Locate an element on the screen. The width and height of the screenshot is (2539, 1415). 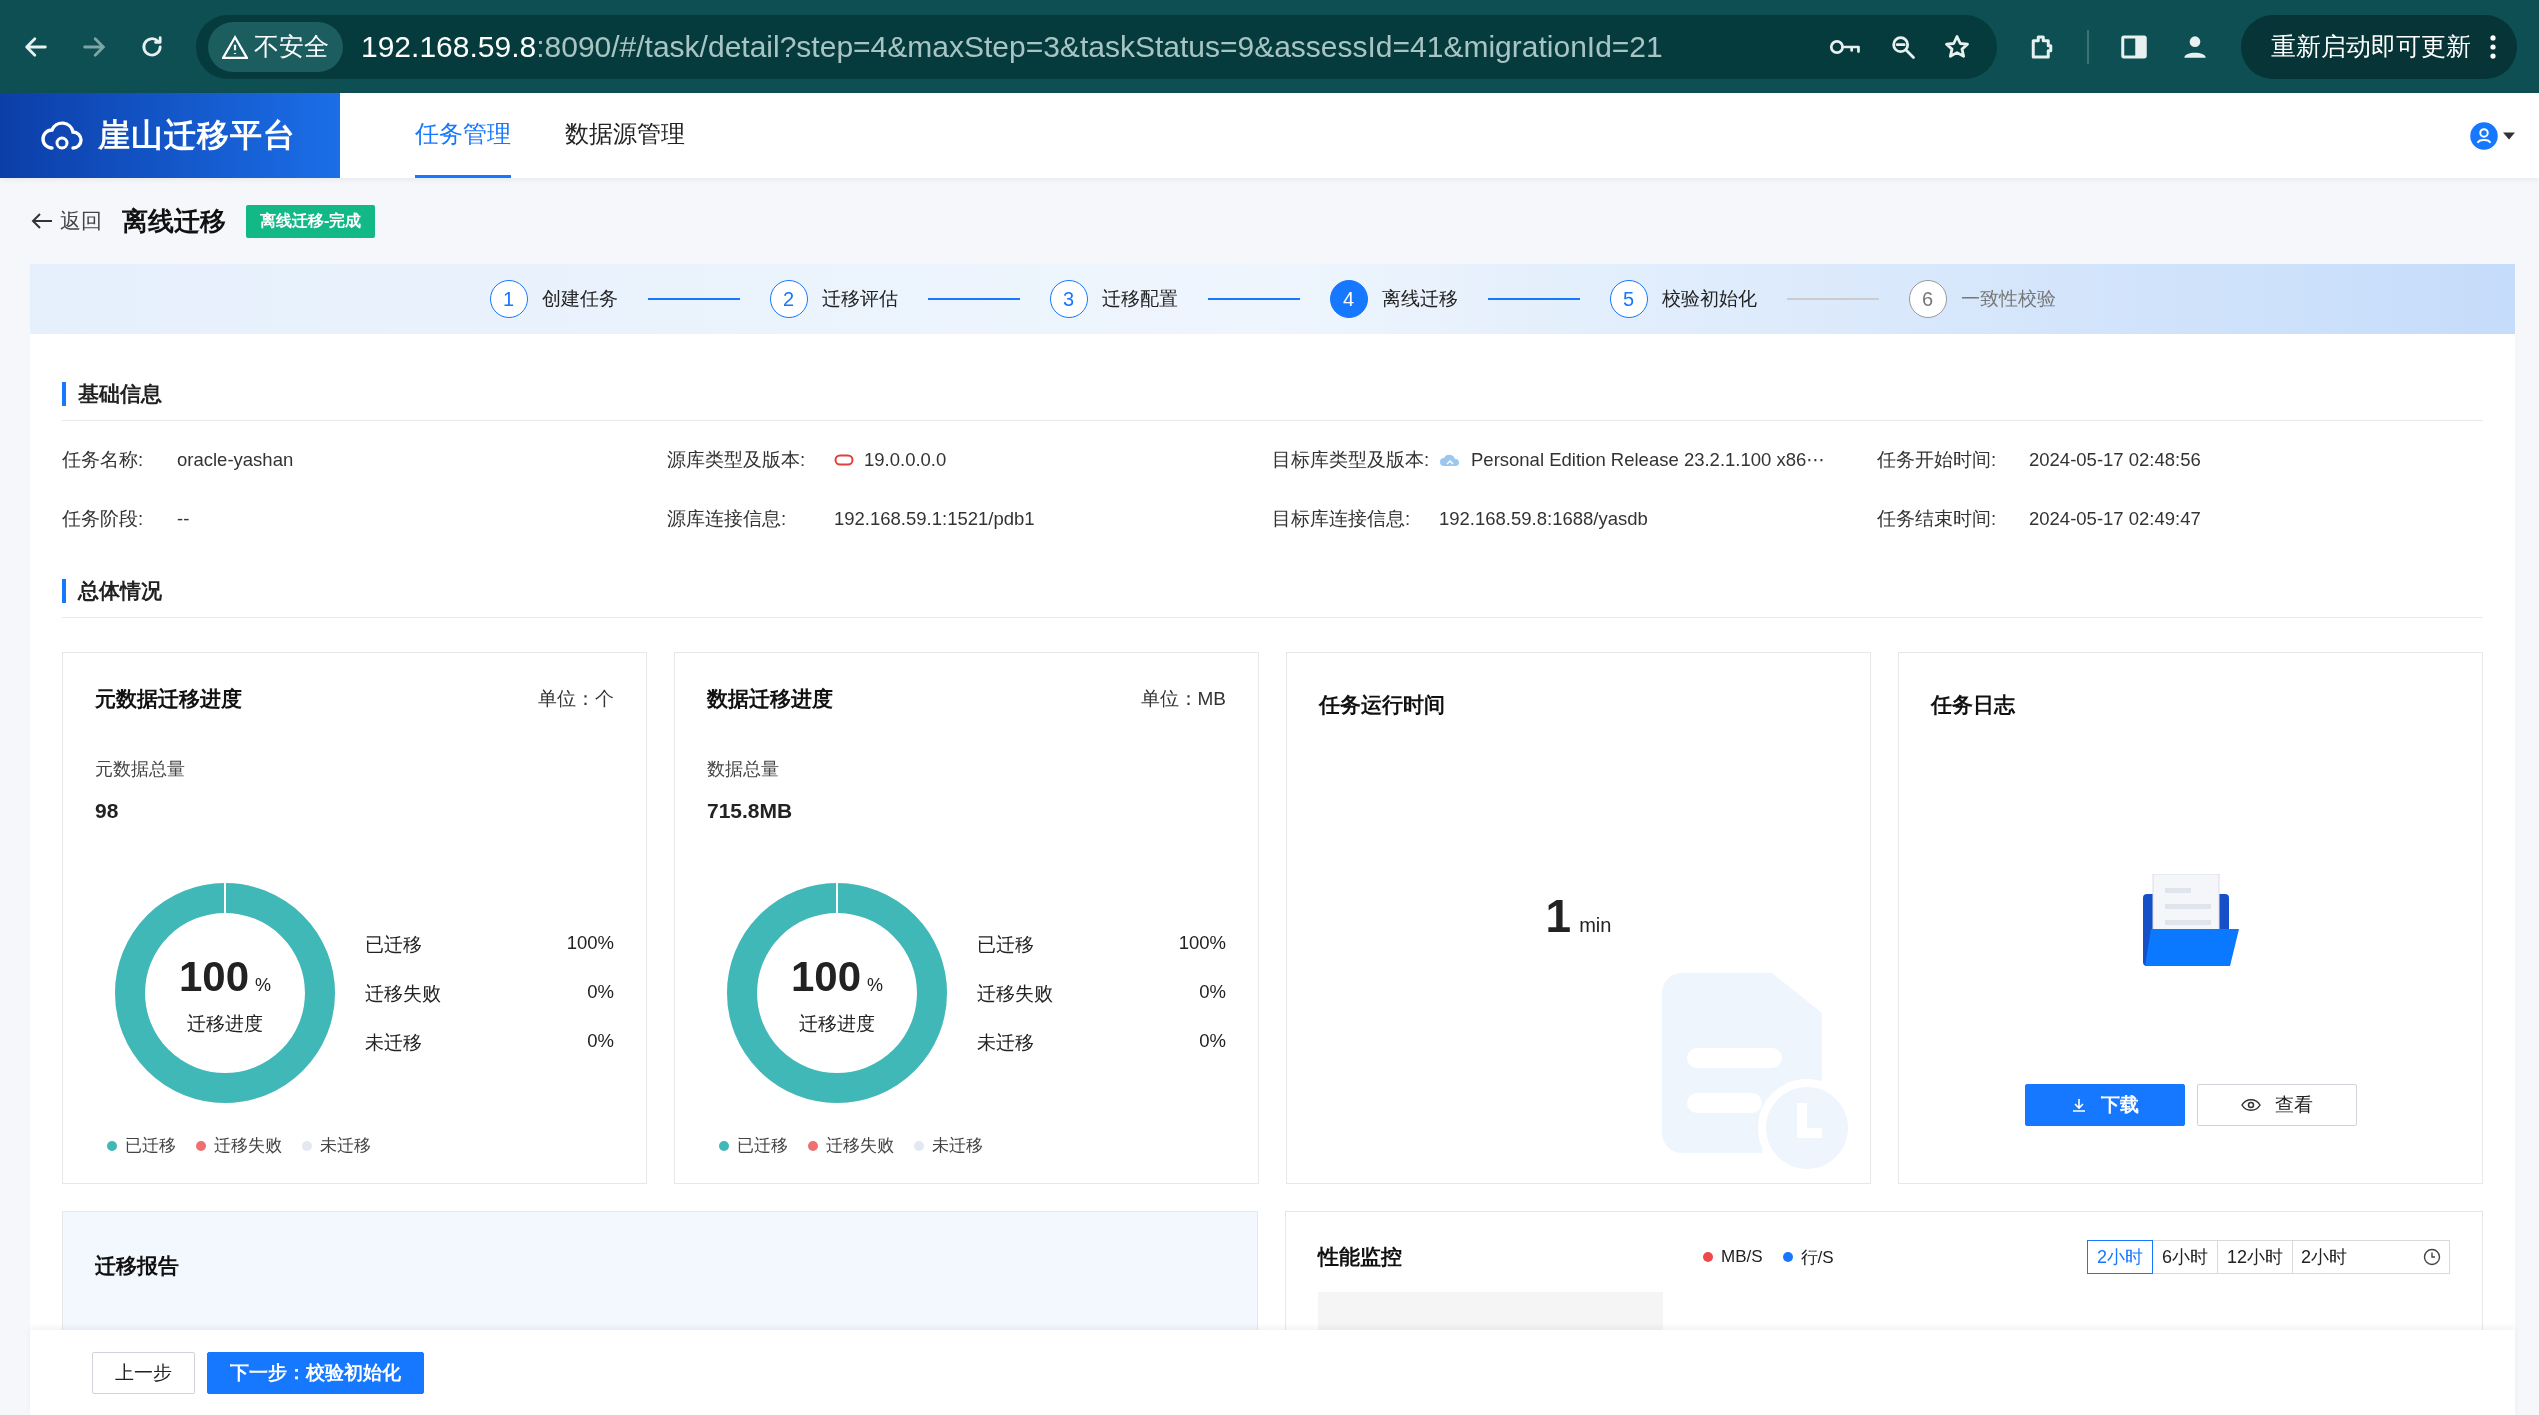
field-value: 192.168.59.8:1688/yasdb is located at coordinates (1543, 518).